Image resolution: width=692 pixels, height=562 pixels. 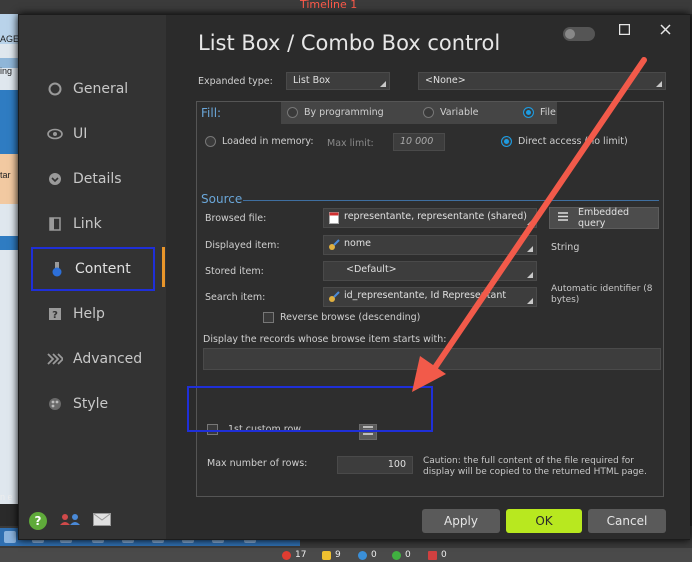 What do you see at coordinates (665, 30) in the screenshot?
I see `close-icon` at bounding box center [665, 30].